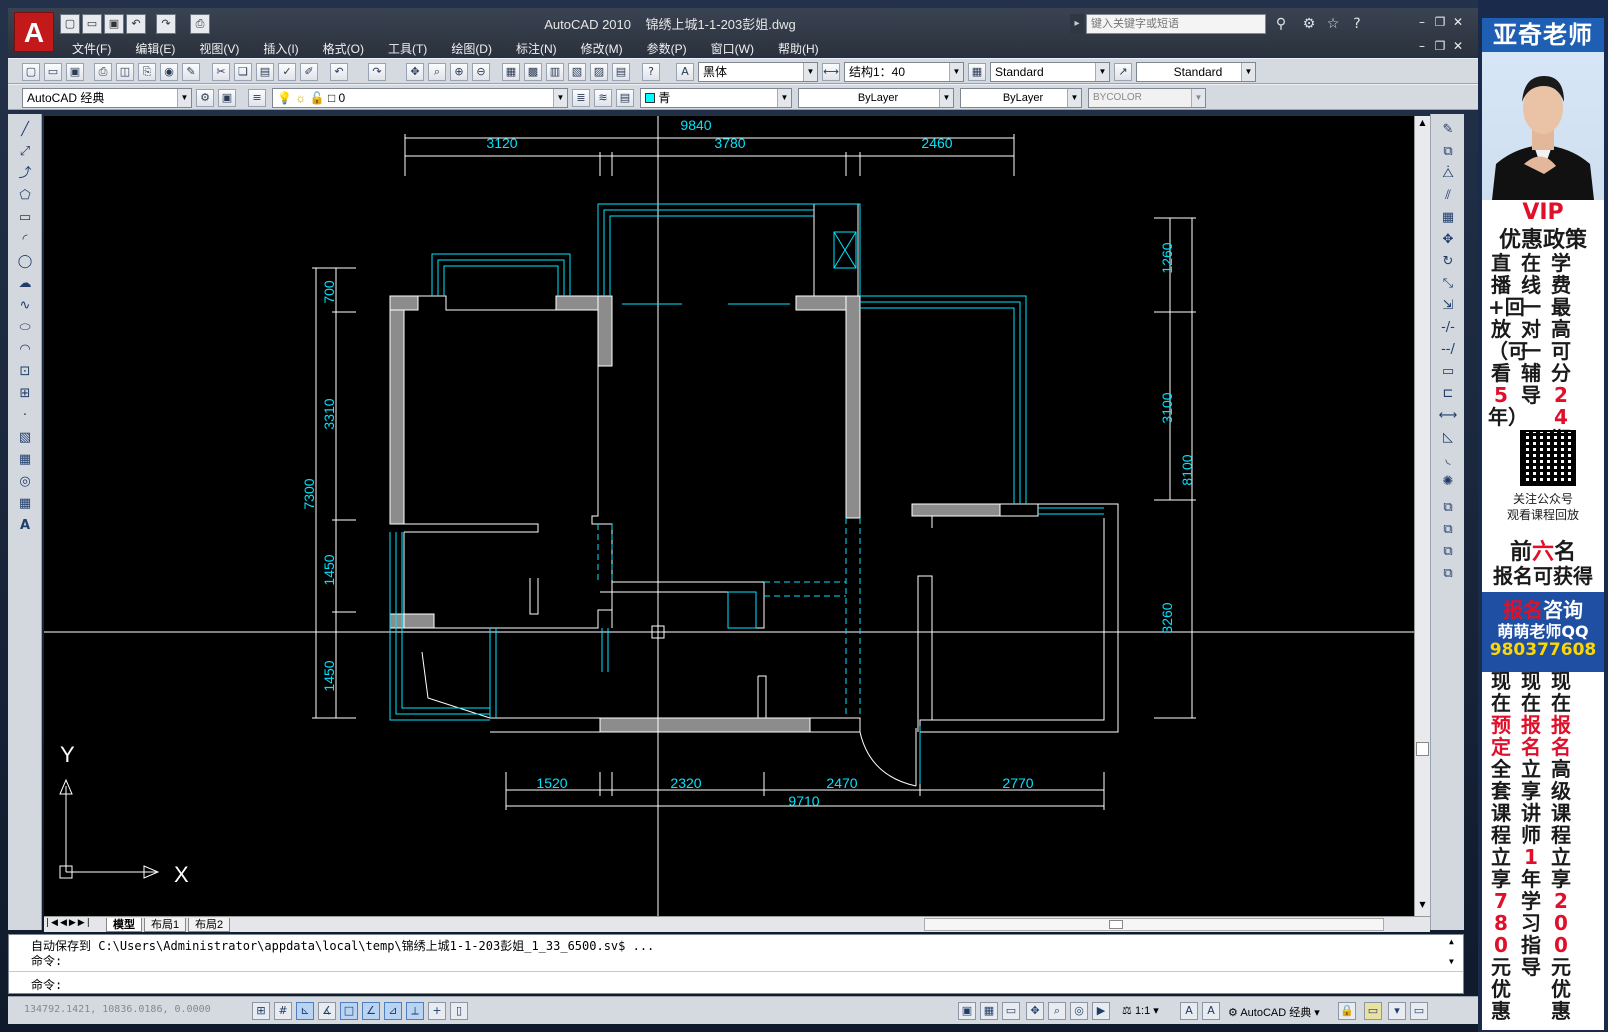 The image size is (1608, 1032). I want to click on tab-nav-arrows-icon: |◀◀▶▶|, so click(69, 923).